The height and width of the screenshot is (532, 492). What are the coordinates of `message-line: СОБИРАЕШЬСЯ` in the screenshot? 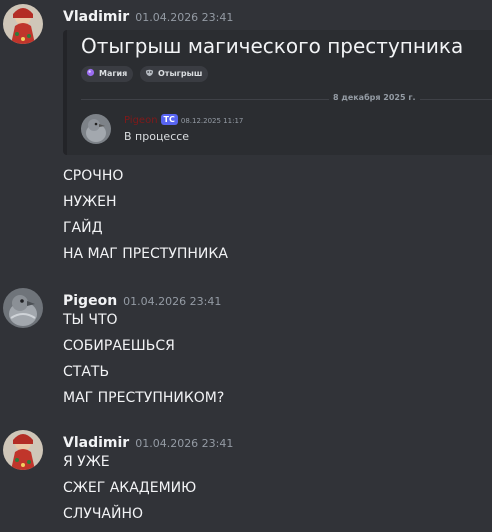 It's located at (119, 346).